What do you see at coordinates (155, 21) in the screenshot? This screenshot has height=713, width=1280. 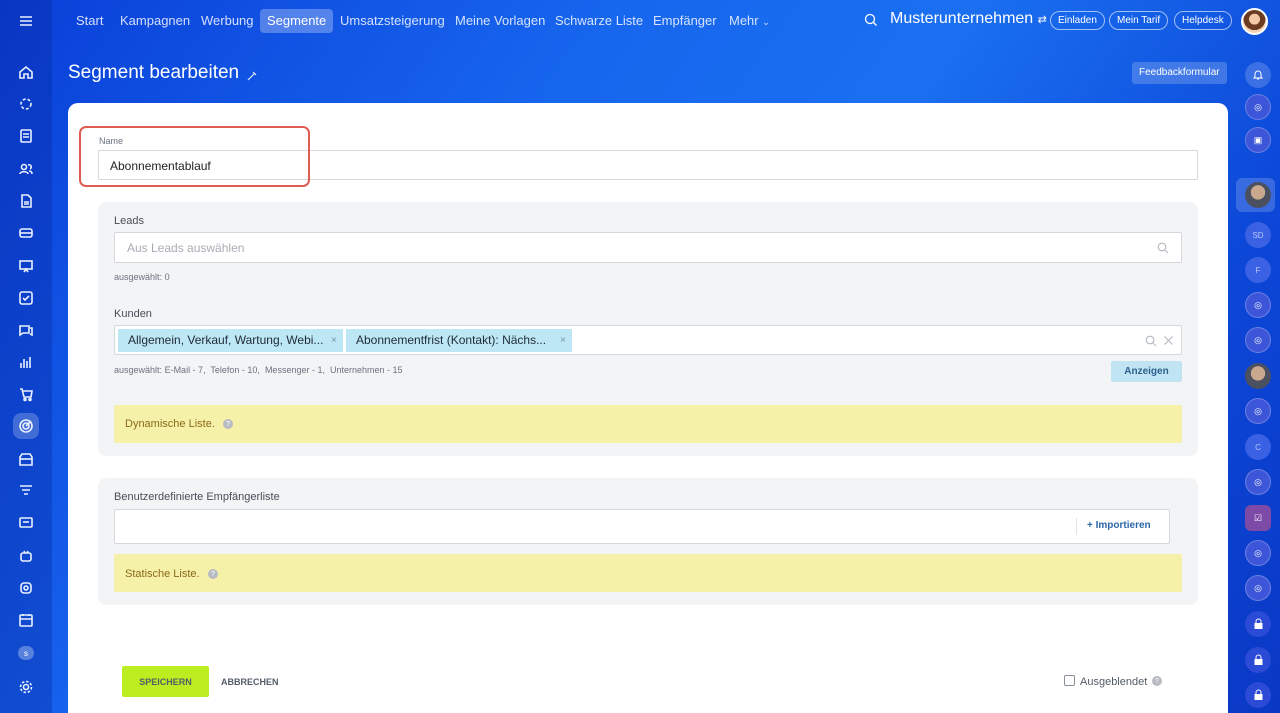 I see `nav-kampagnen: Kampagnen` at bounding box center [155, 21].